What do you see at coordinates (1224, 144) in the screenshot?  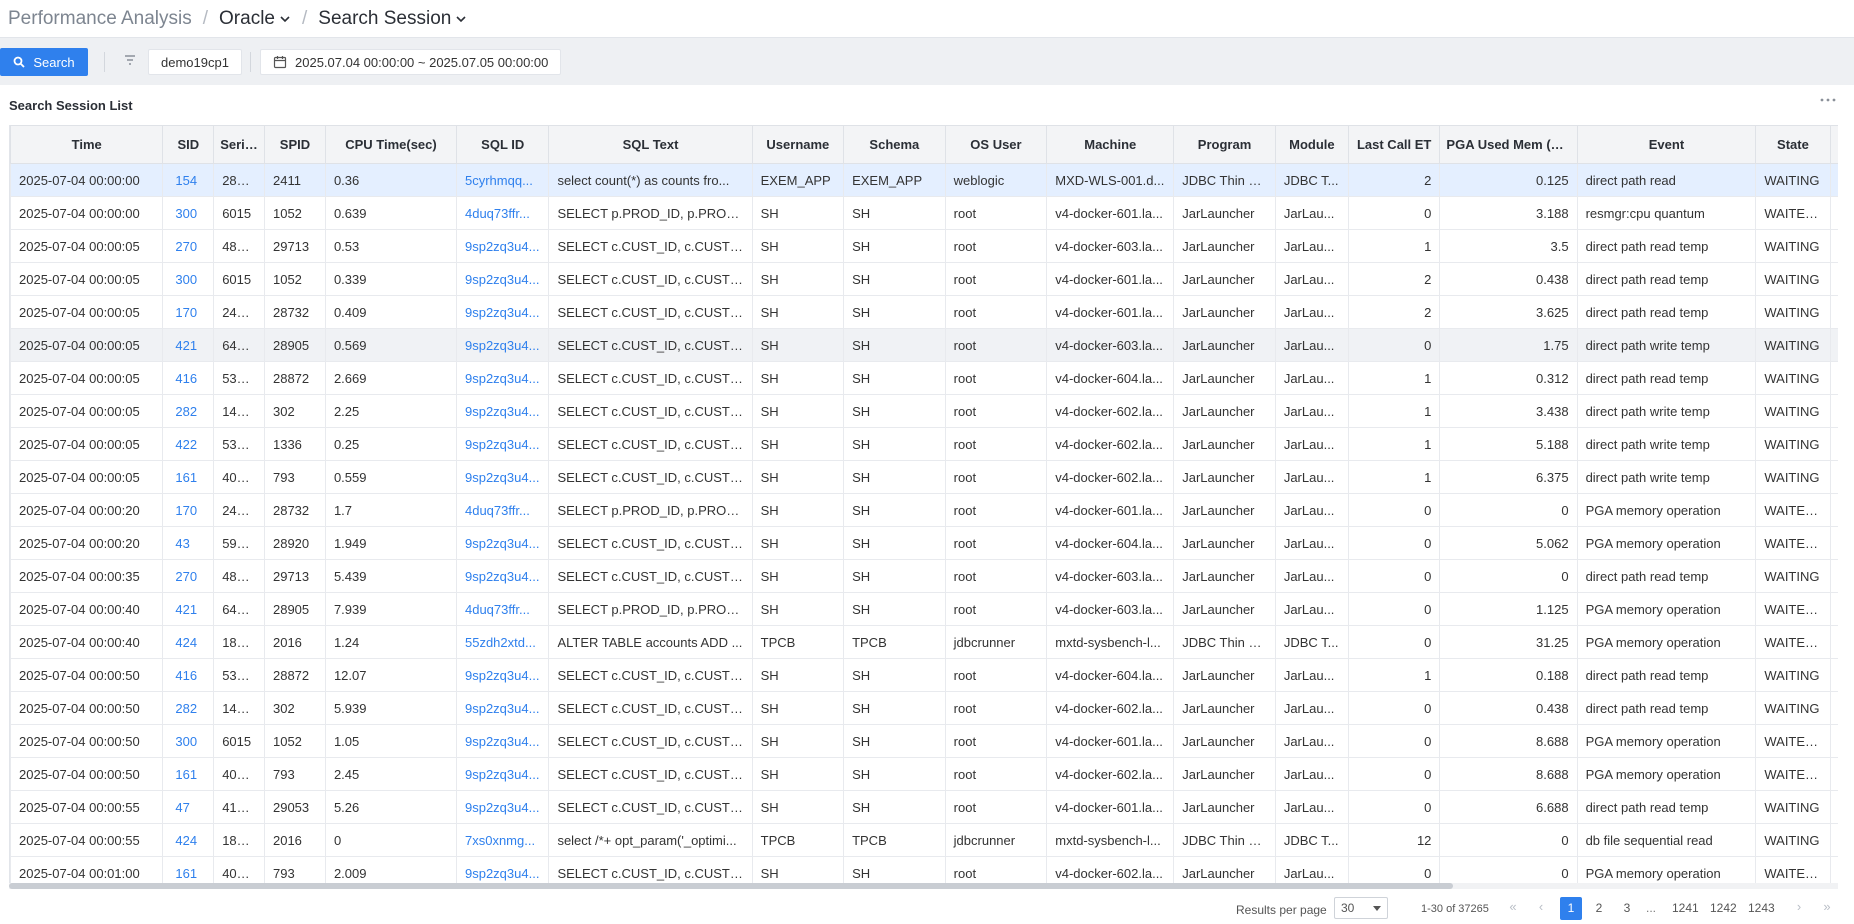 I see `column-header-program: Program` at bounding box center [1224, 144].